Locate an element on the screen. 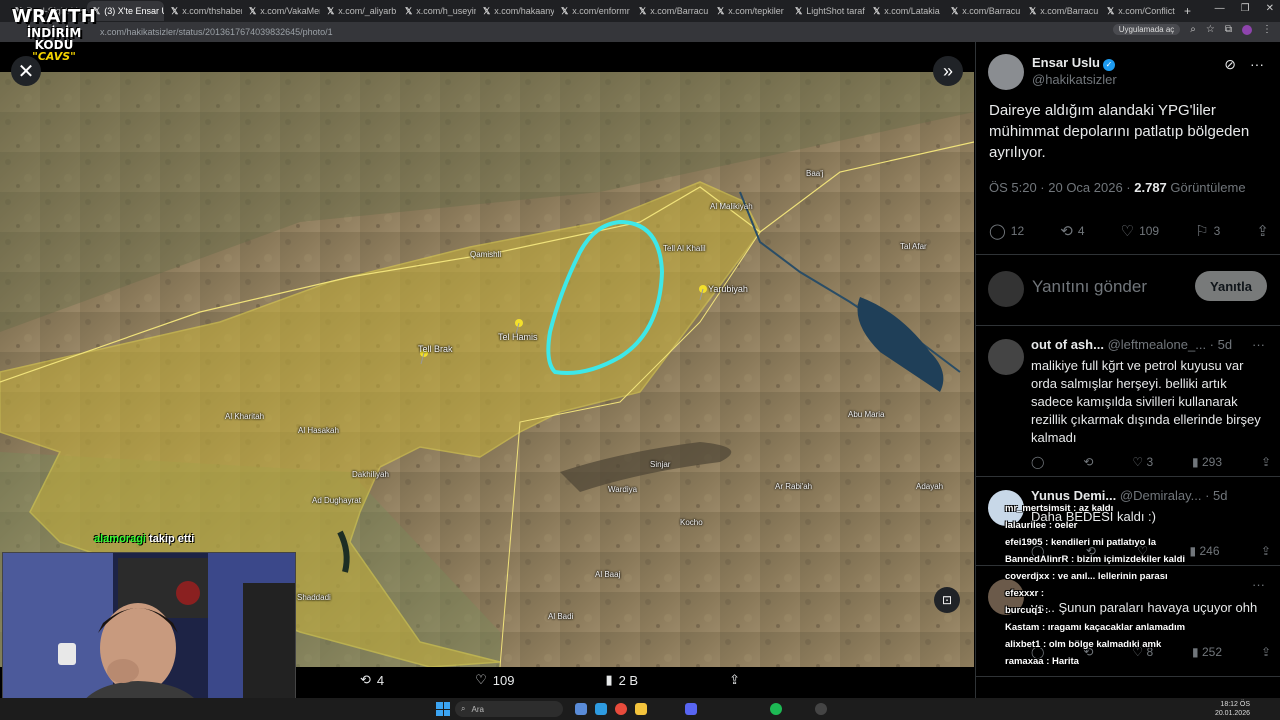  start-menu-icon is located at coordinates (443, 709).